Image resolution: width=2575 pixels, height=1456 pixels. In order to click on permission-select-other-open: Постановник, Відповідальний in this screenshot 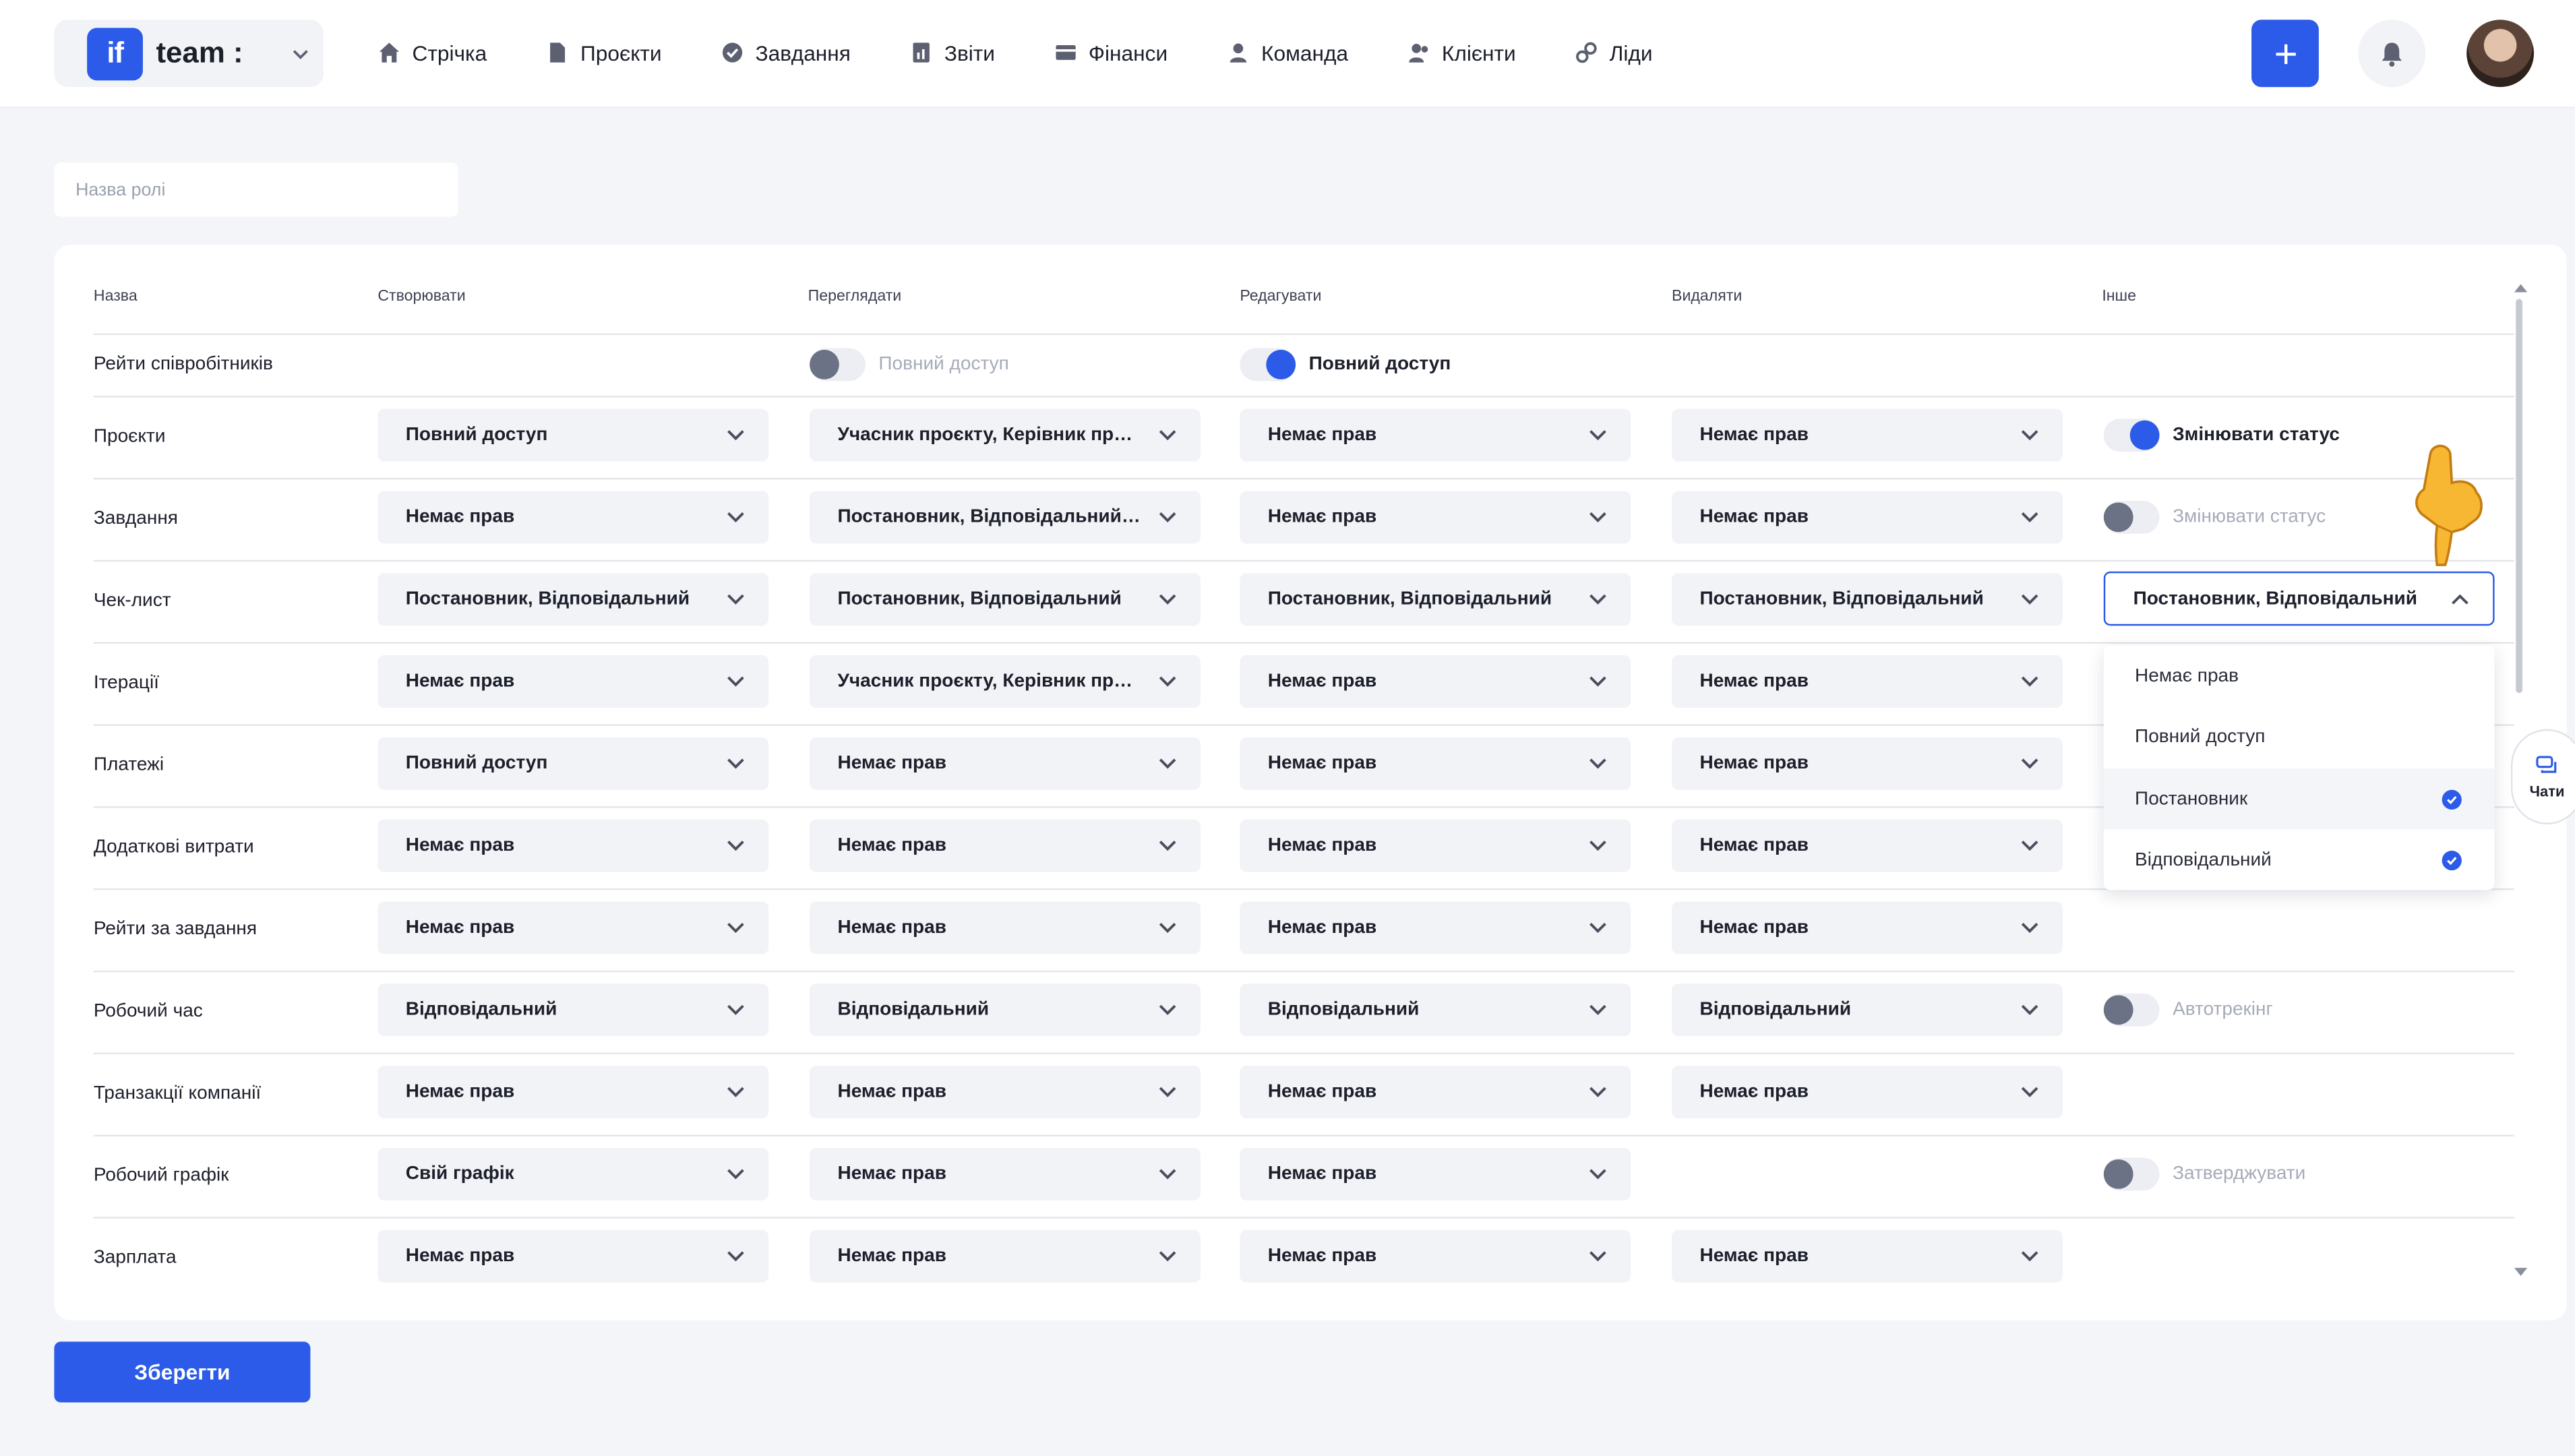, I will do `click(2299, 598)`.